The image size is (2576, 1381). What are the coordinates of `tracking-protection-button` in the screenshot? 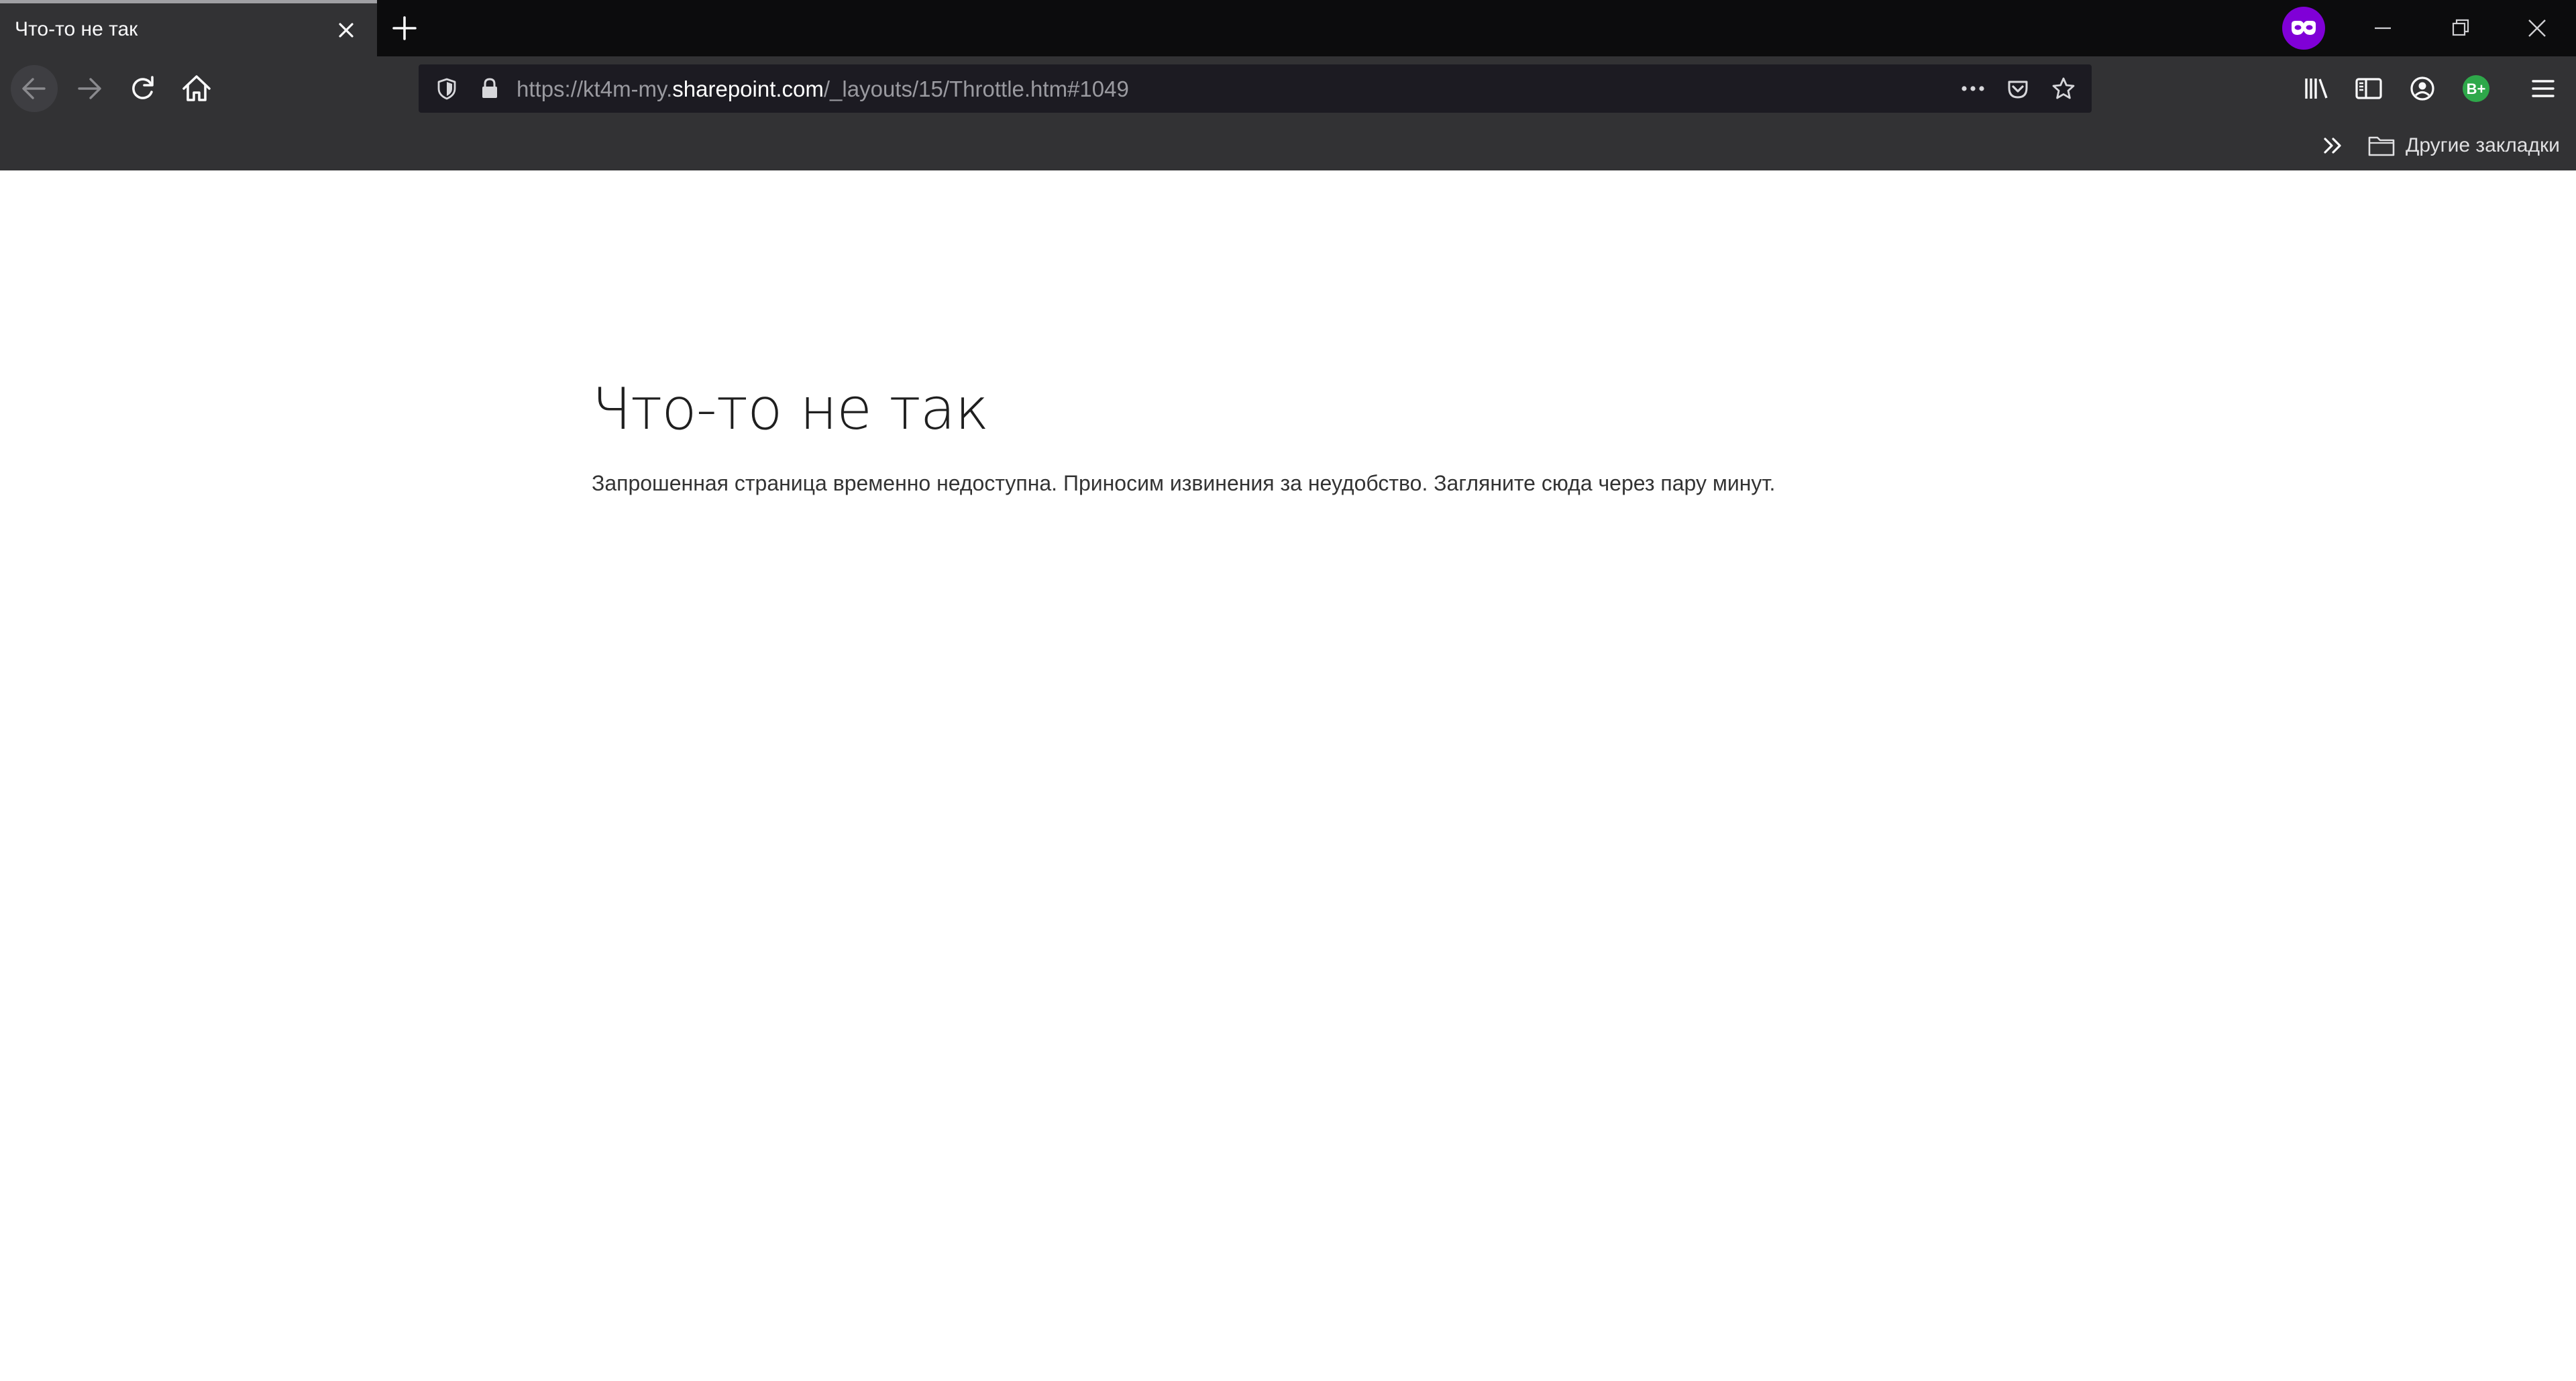 It's located at (447, 88).